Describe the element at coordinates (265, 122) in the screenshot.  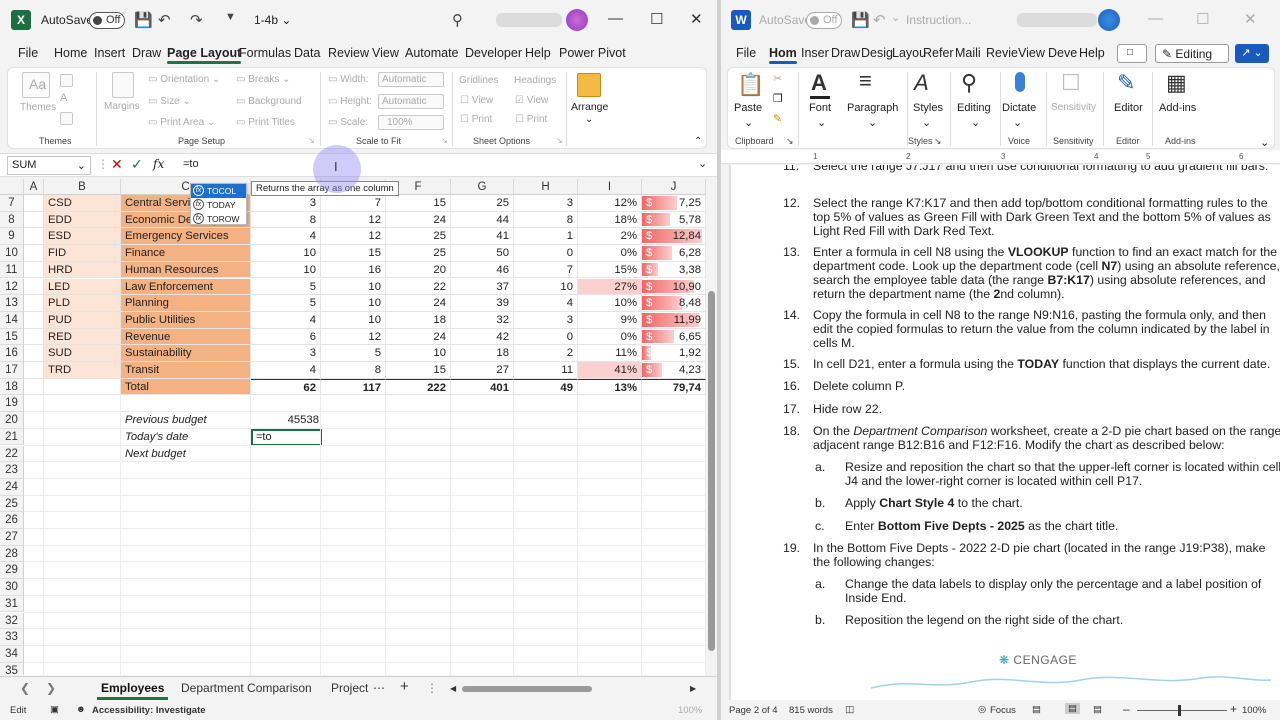
I see `print-titles-button: ▭ Print Titles` at that location.